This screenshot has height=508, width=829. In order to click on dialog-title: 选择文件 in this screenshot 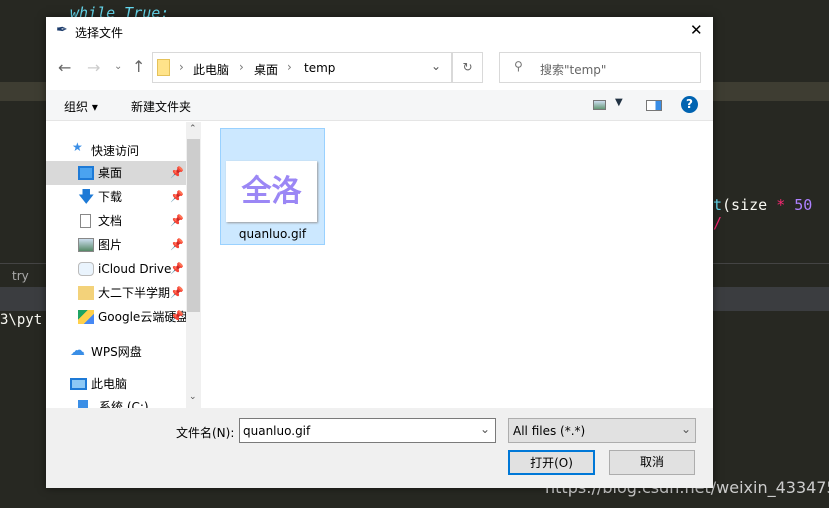, I will do `click(99, 33)`.